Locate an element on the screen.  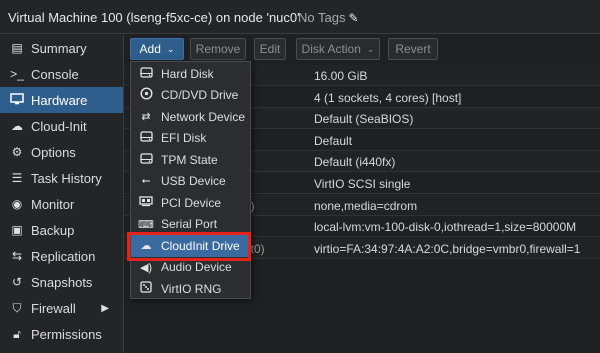
menu-item-label: VirtIO RNG is located at coordinates (191, 288).